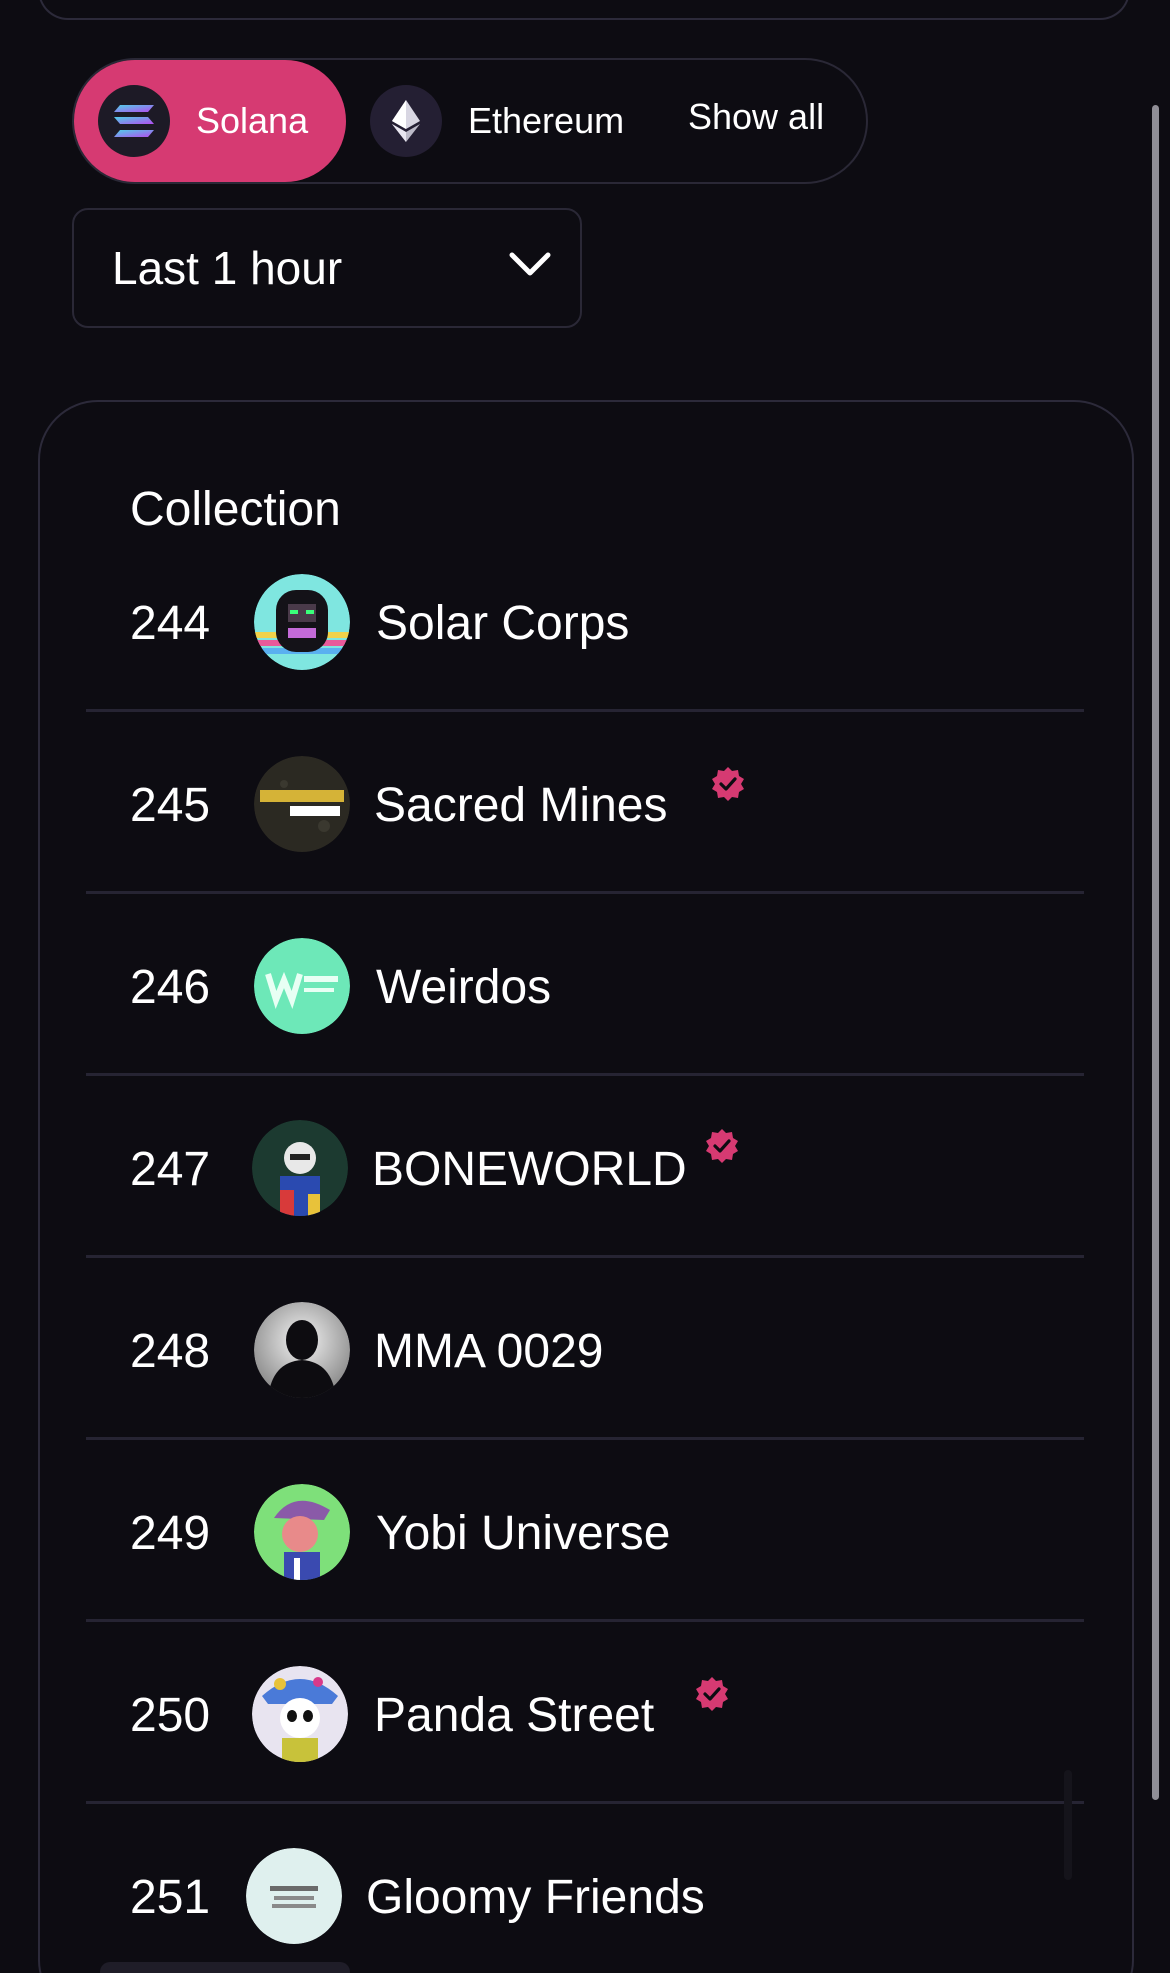 The height and width of the screenshot is (1973, 1170). I want to click on collection-name: Weirdos, so click(464, 987).